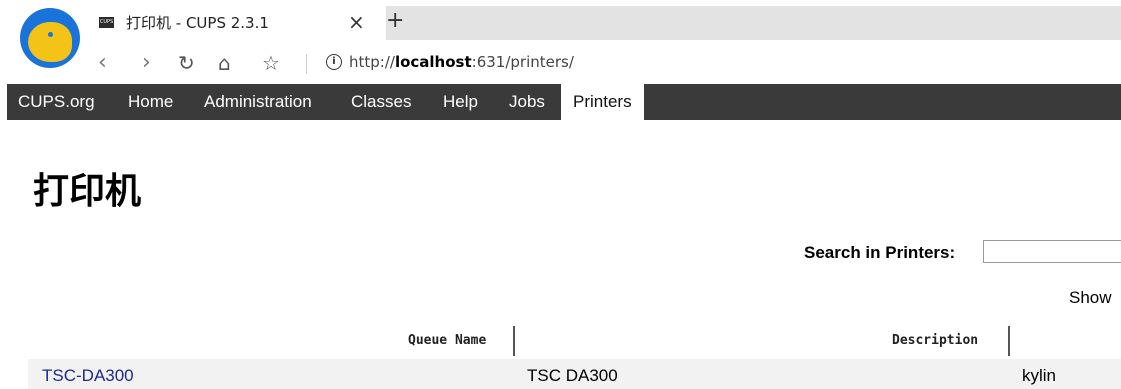 This screenshot has width=1121, height=389. I want to click on toolbar-divider, so click(306, 64).